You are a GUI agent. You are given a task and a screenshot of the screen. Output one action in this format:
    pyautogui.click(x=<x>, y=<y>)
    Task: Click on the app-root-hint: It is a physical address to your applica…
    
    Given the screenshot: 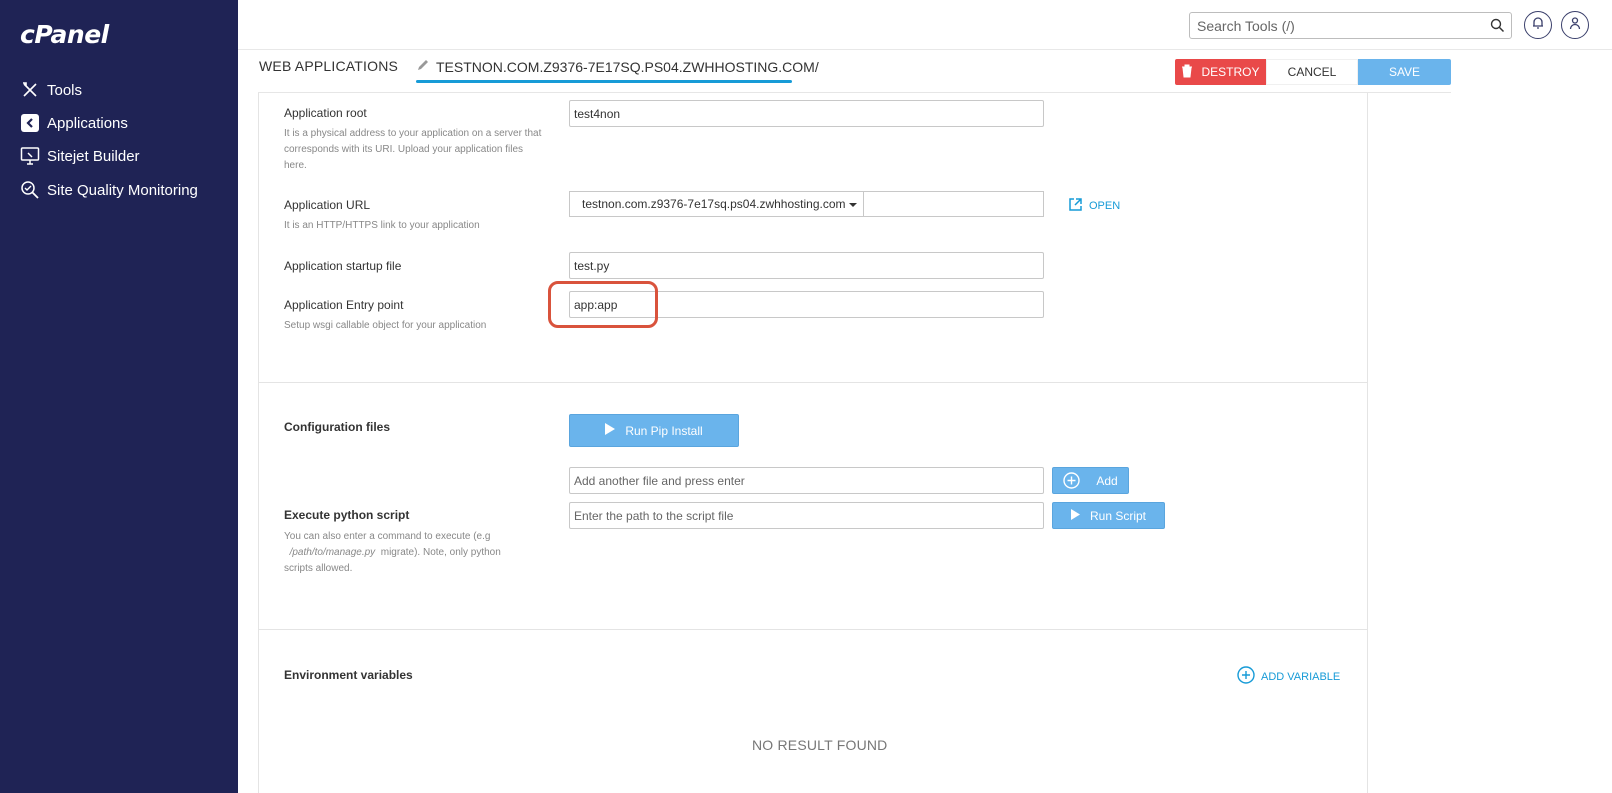 What is the action you would take?
    pyautogui.click(x=413, y=149)
    